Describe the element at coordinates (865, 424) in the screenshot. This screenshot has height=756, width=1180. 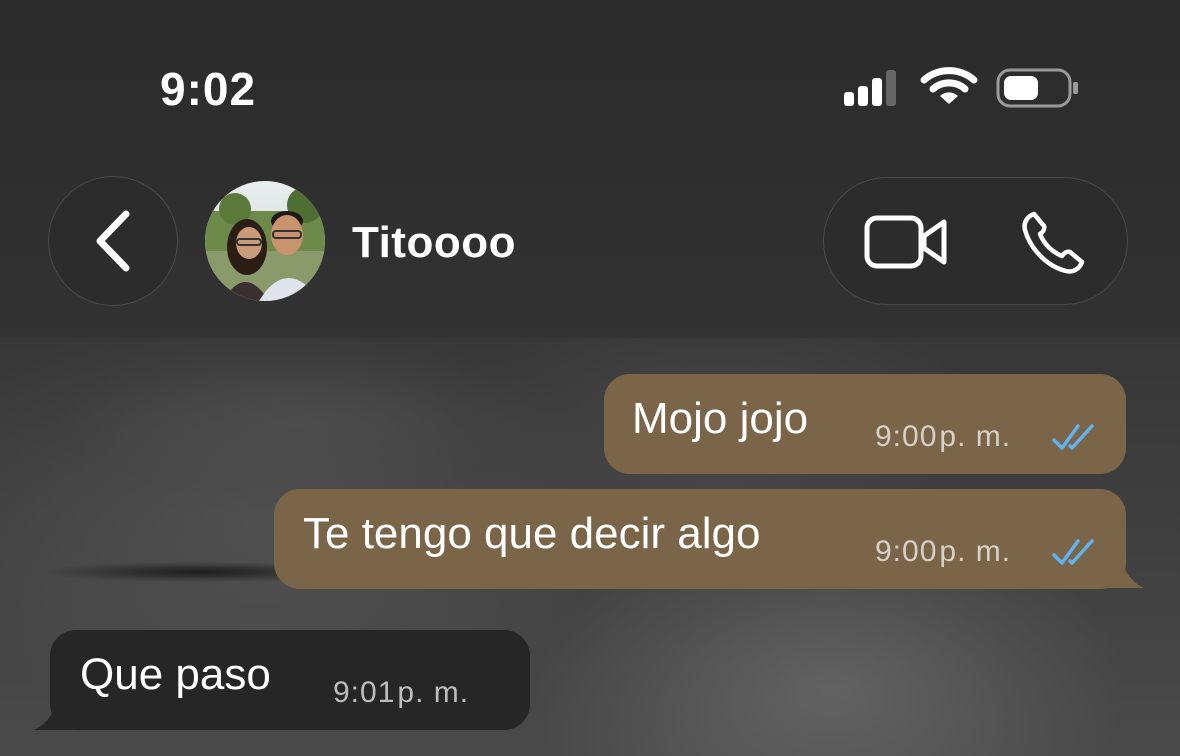
I see `message-bubble-outgoing: Mojo jojo 9:00p. m.` at that location.